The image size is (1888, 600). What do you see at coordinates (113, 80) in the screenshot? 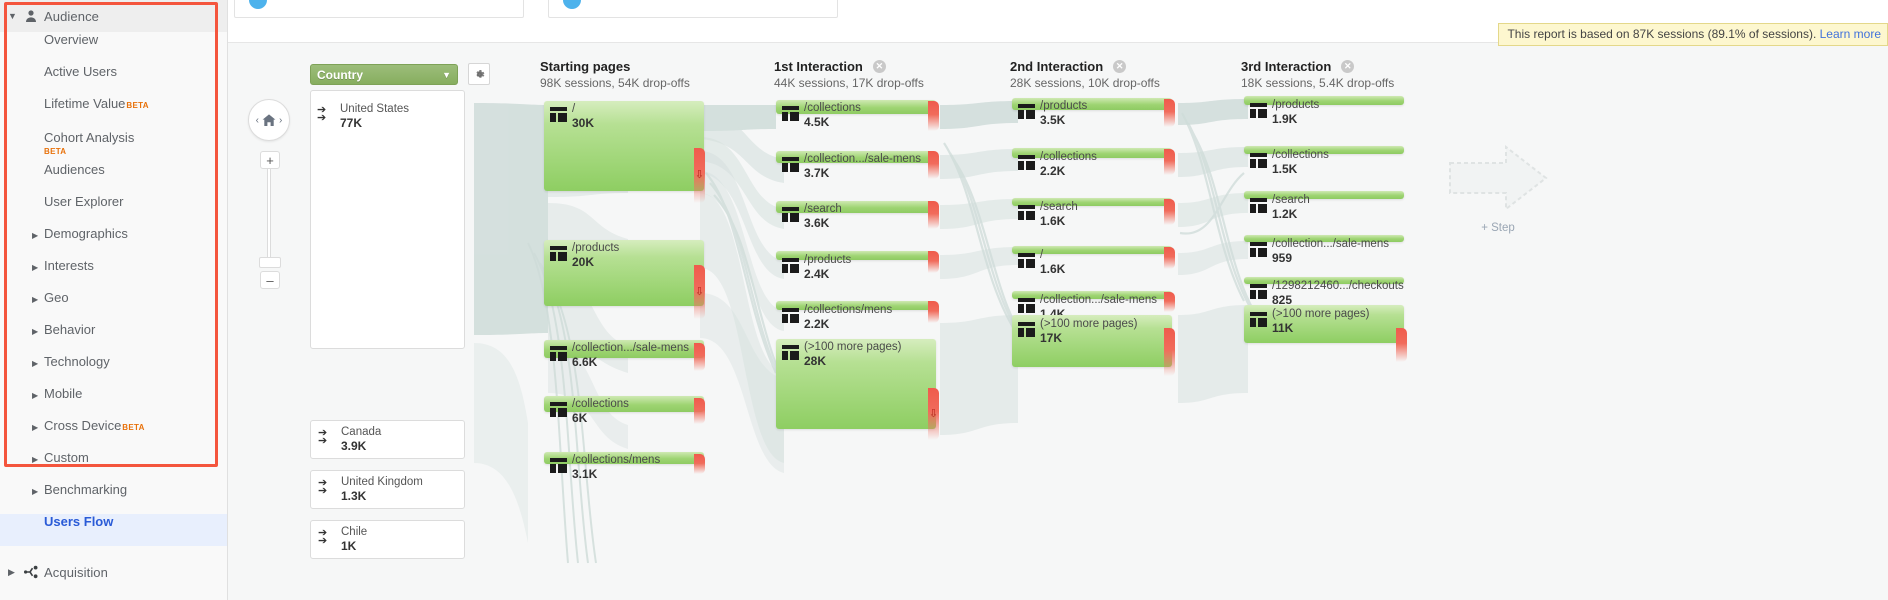
I see `sidebar-item-active-users: Active Users` at bounding box center [113, 80].